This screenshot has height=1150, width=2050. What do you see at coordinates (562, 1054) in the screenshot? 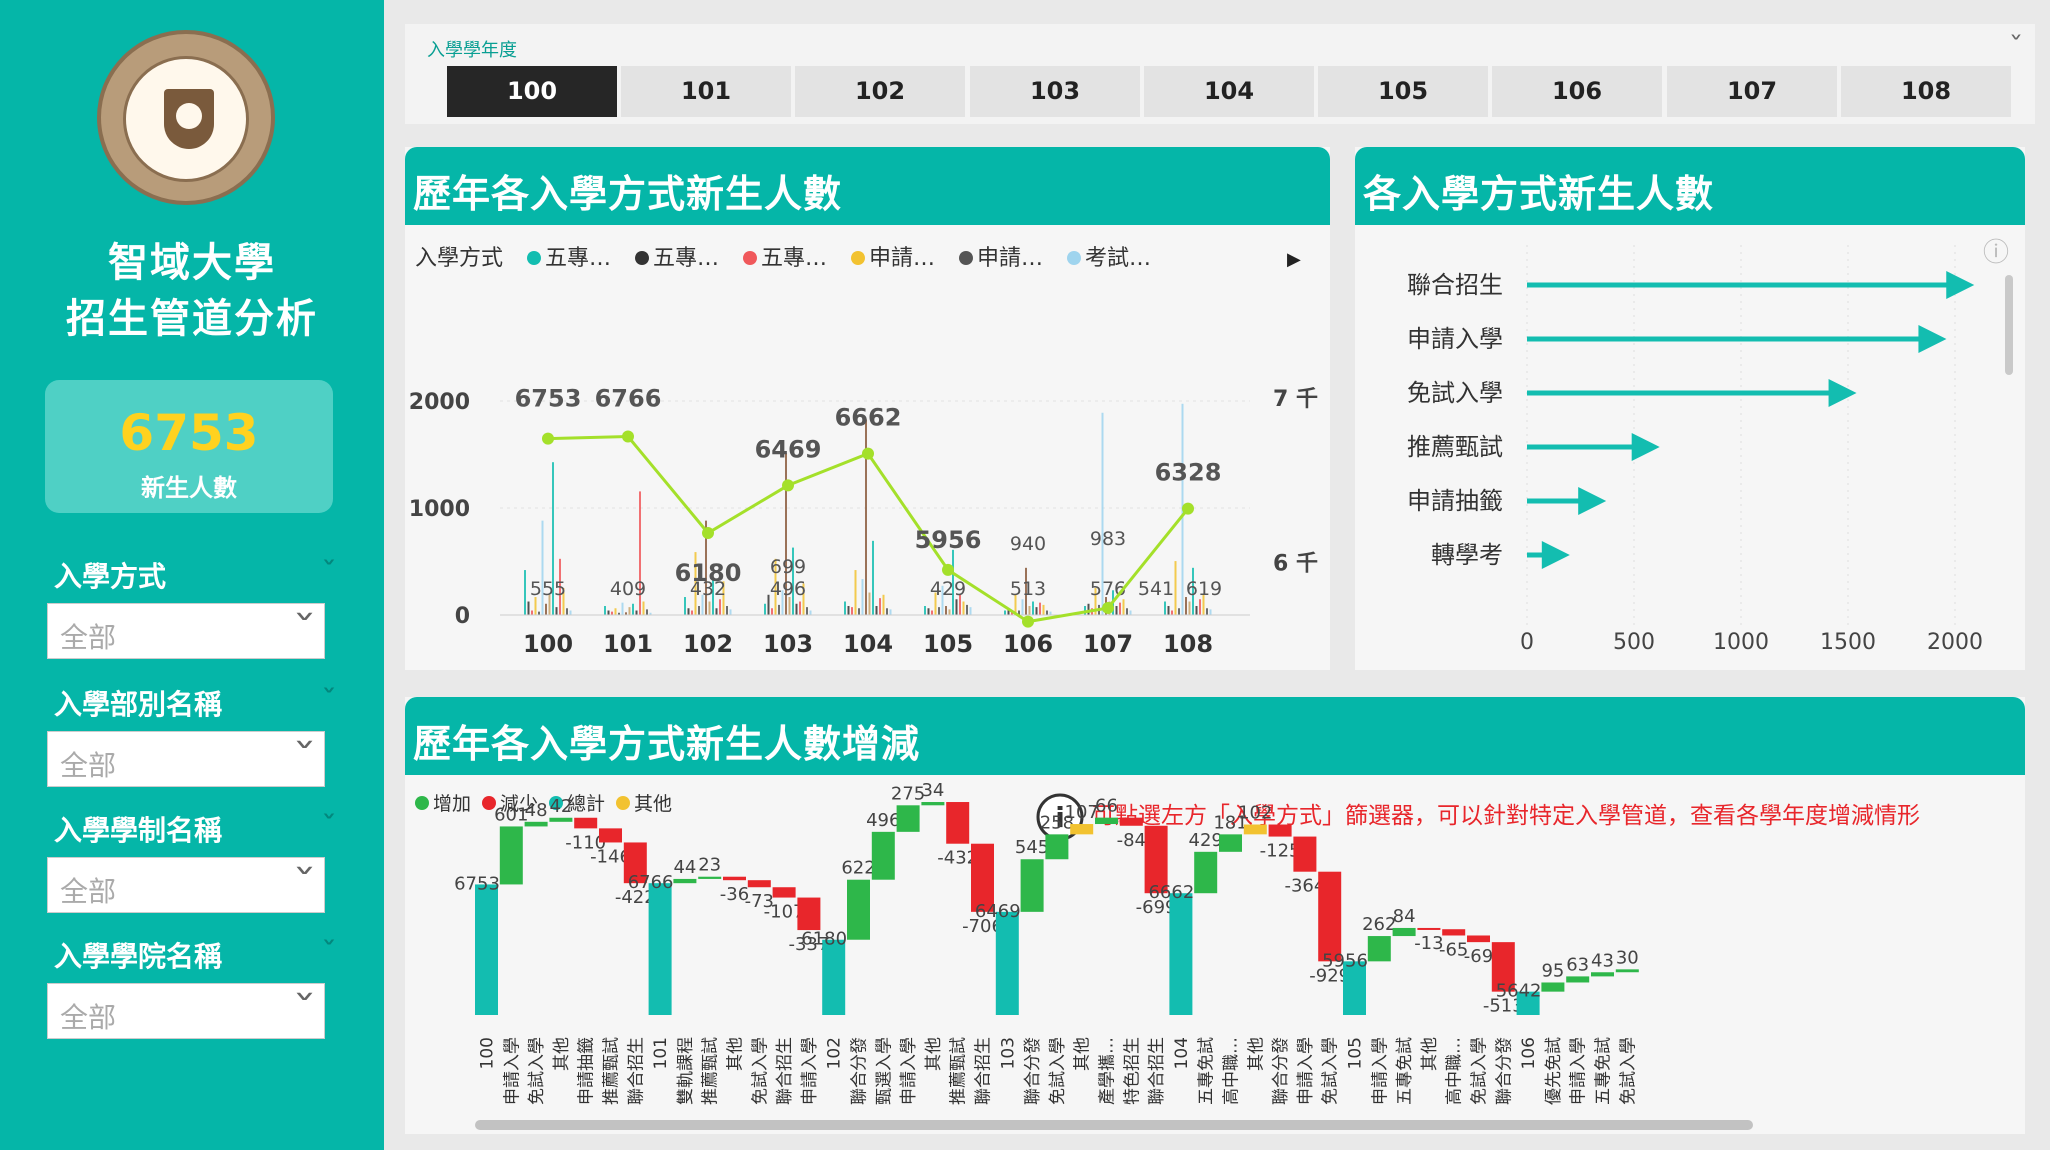
I see `x-tick-label: 其他` at bounding box center [562, 1054].